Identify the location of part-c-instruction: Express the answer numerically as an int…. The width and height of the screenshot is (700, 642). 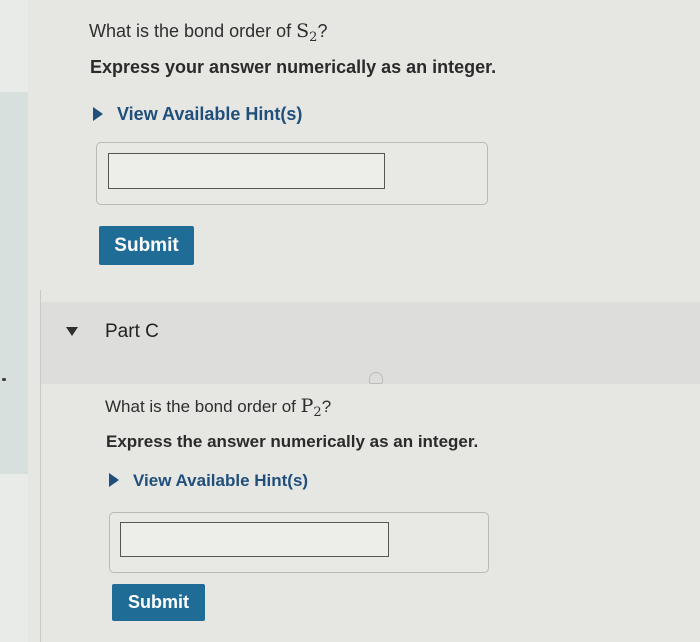
(292, 441).